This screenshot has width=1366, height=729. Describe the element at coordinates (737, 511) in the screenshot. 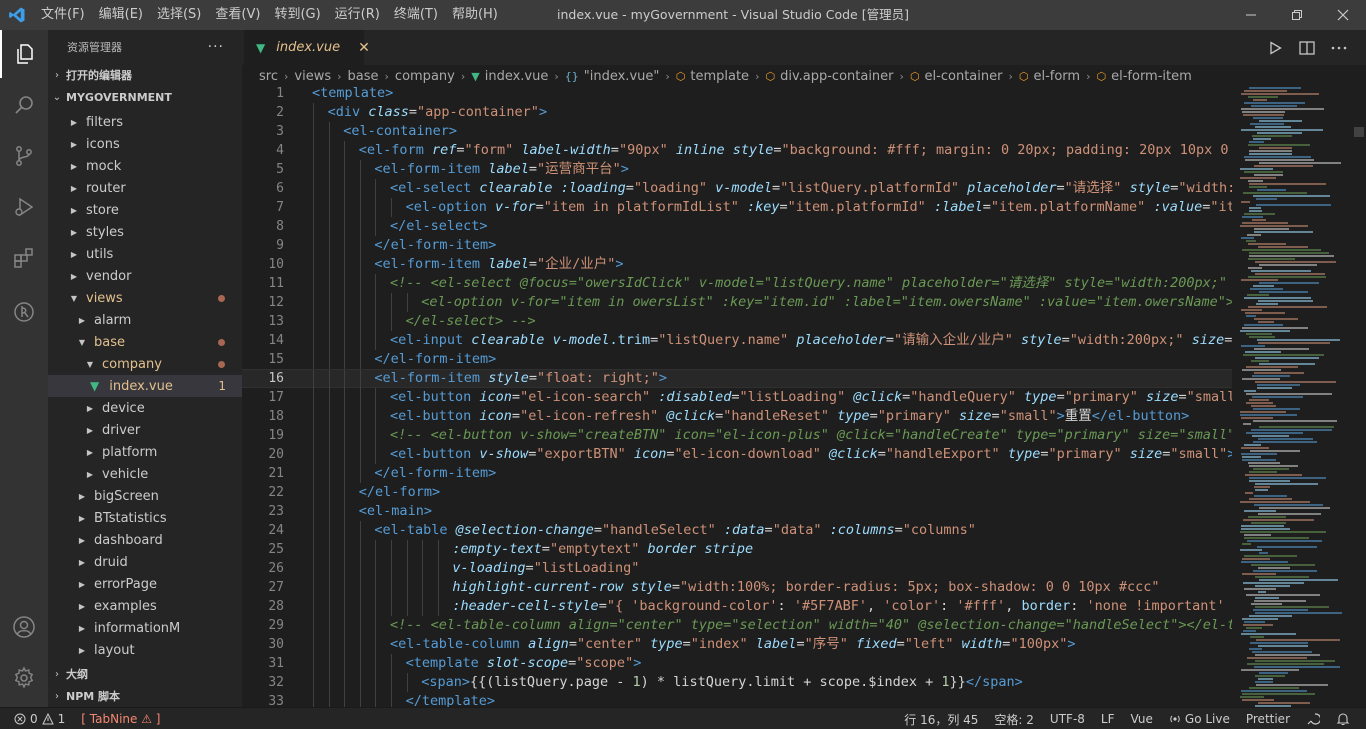

I see `code-line: 23 <el-main>` at that location.